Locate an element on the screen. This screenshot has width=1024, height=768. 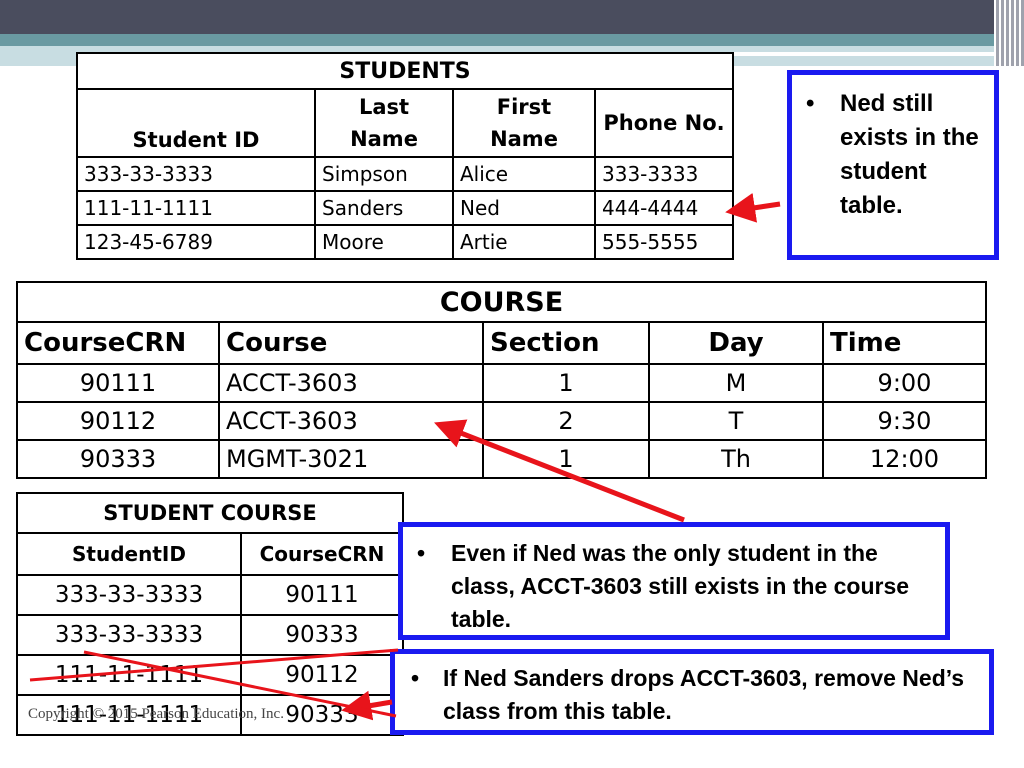
table-row: 333-33-3333 90333 is located at coordinates (210, 635).